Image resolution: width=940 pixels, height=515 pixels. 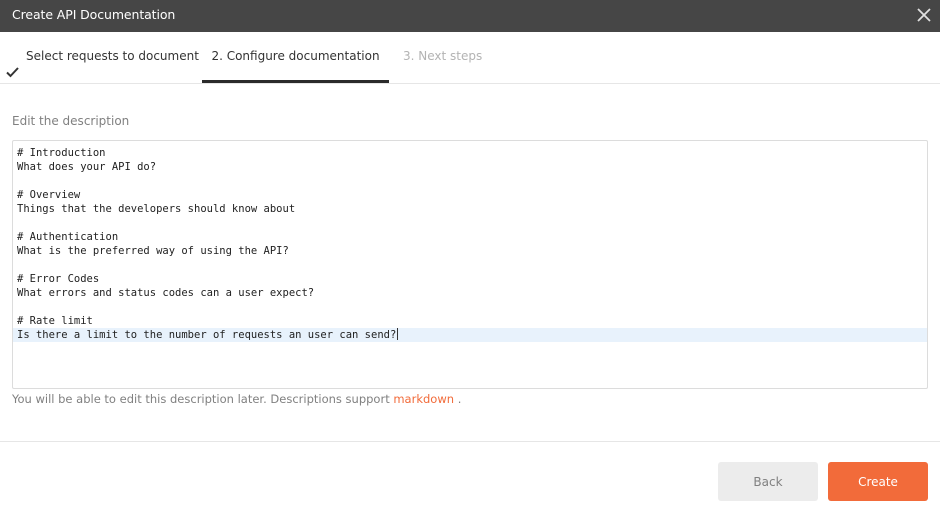 What do you see at coordinates (423, 399) in the screenshot?
I see `markdown-link: markdown` at bounding box center [423, 399].